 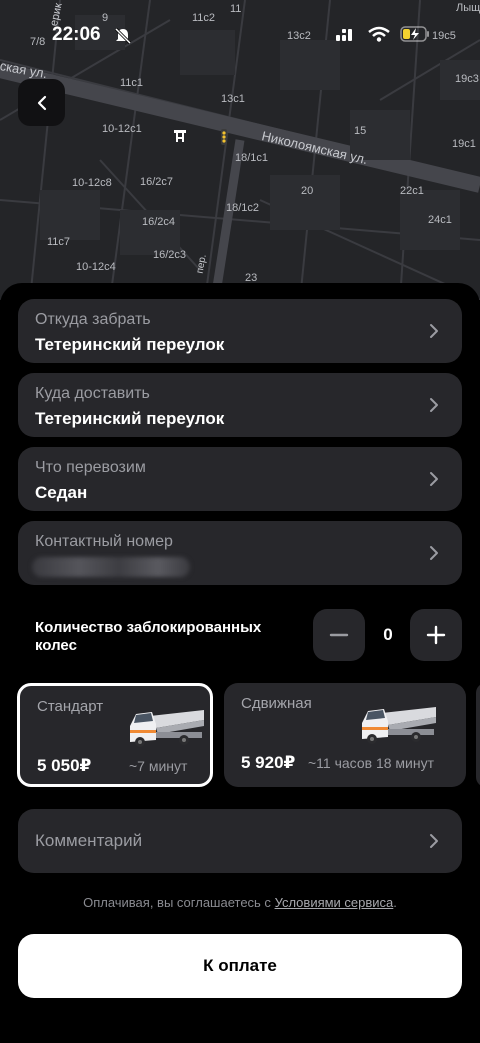 I want to click on bell-muted-icon, so click(x=123, y=36).